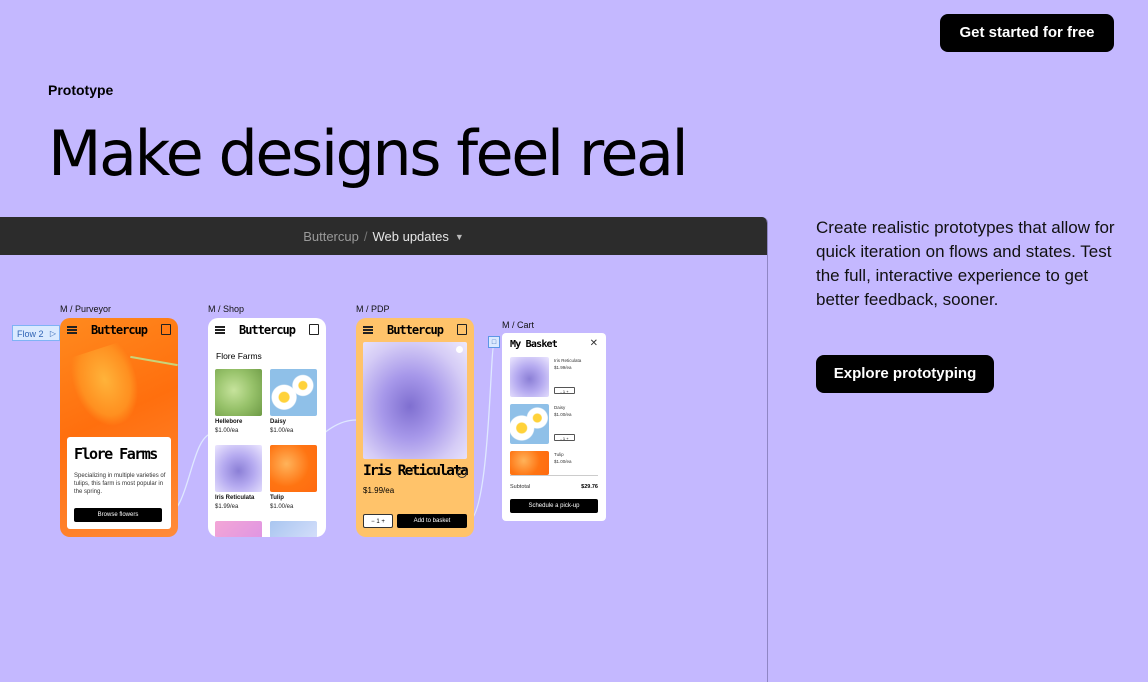 The width and height of the screenshot is (1148, 682). I want to click on subtotal-label: Subtotal, so click(520, 487).